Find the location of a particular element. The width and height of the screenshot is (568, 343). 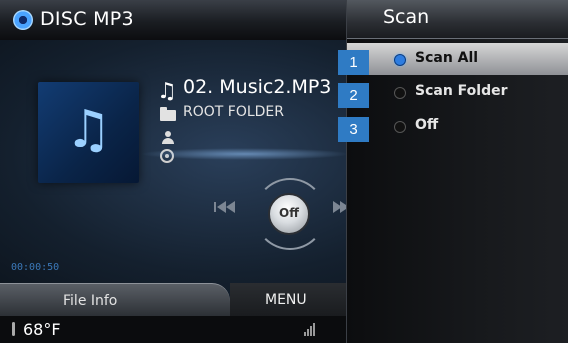

play-time: 00:00:50 is located at coordinates (35, 267).